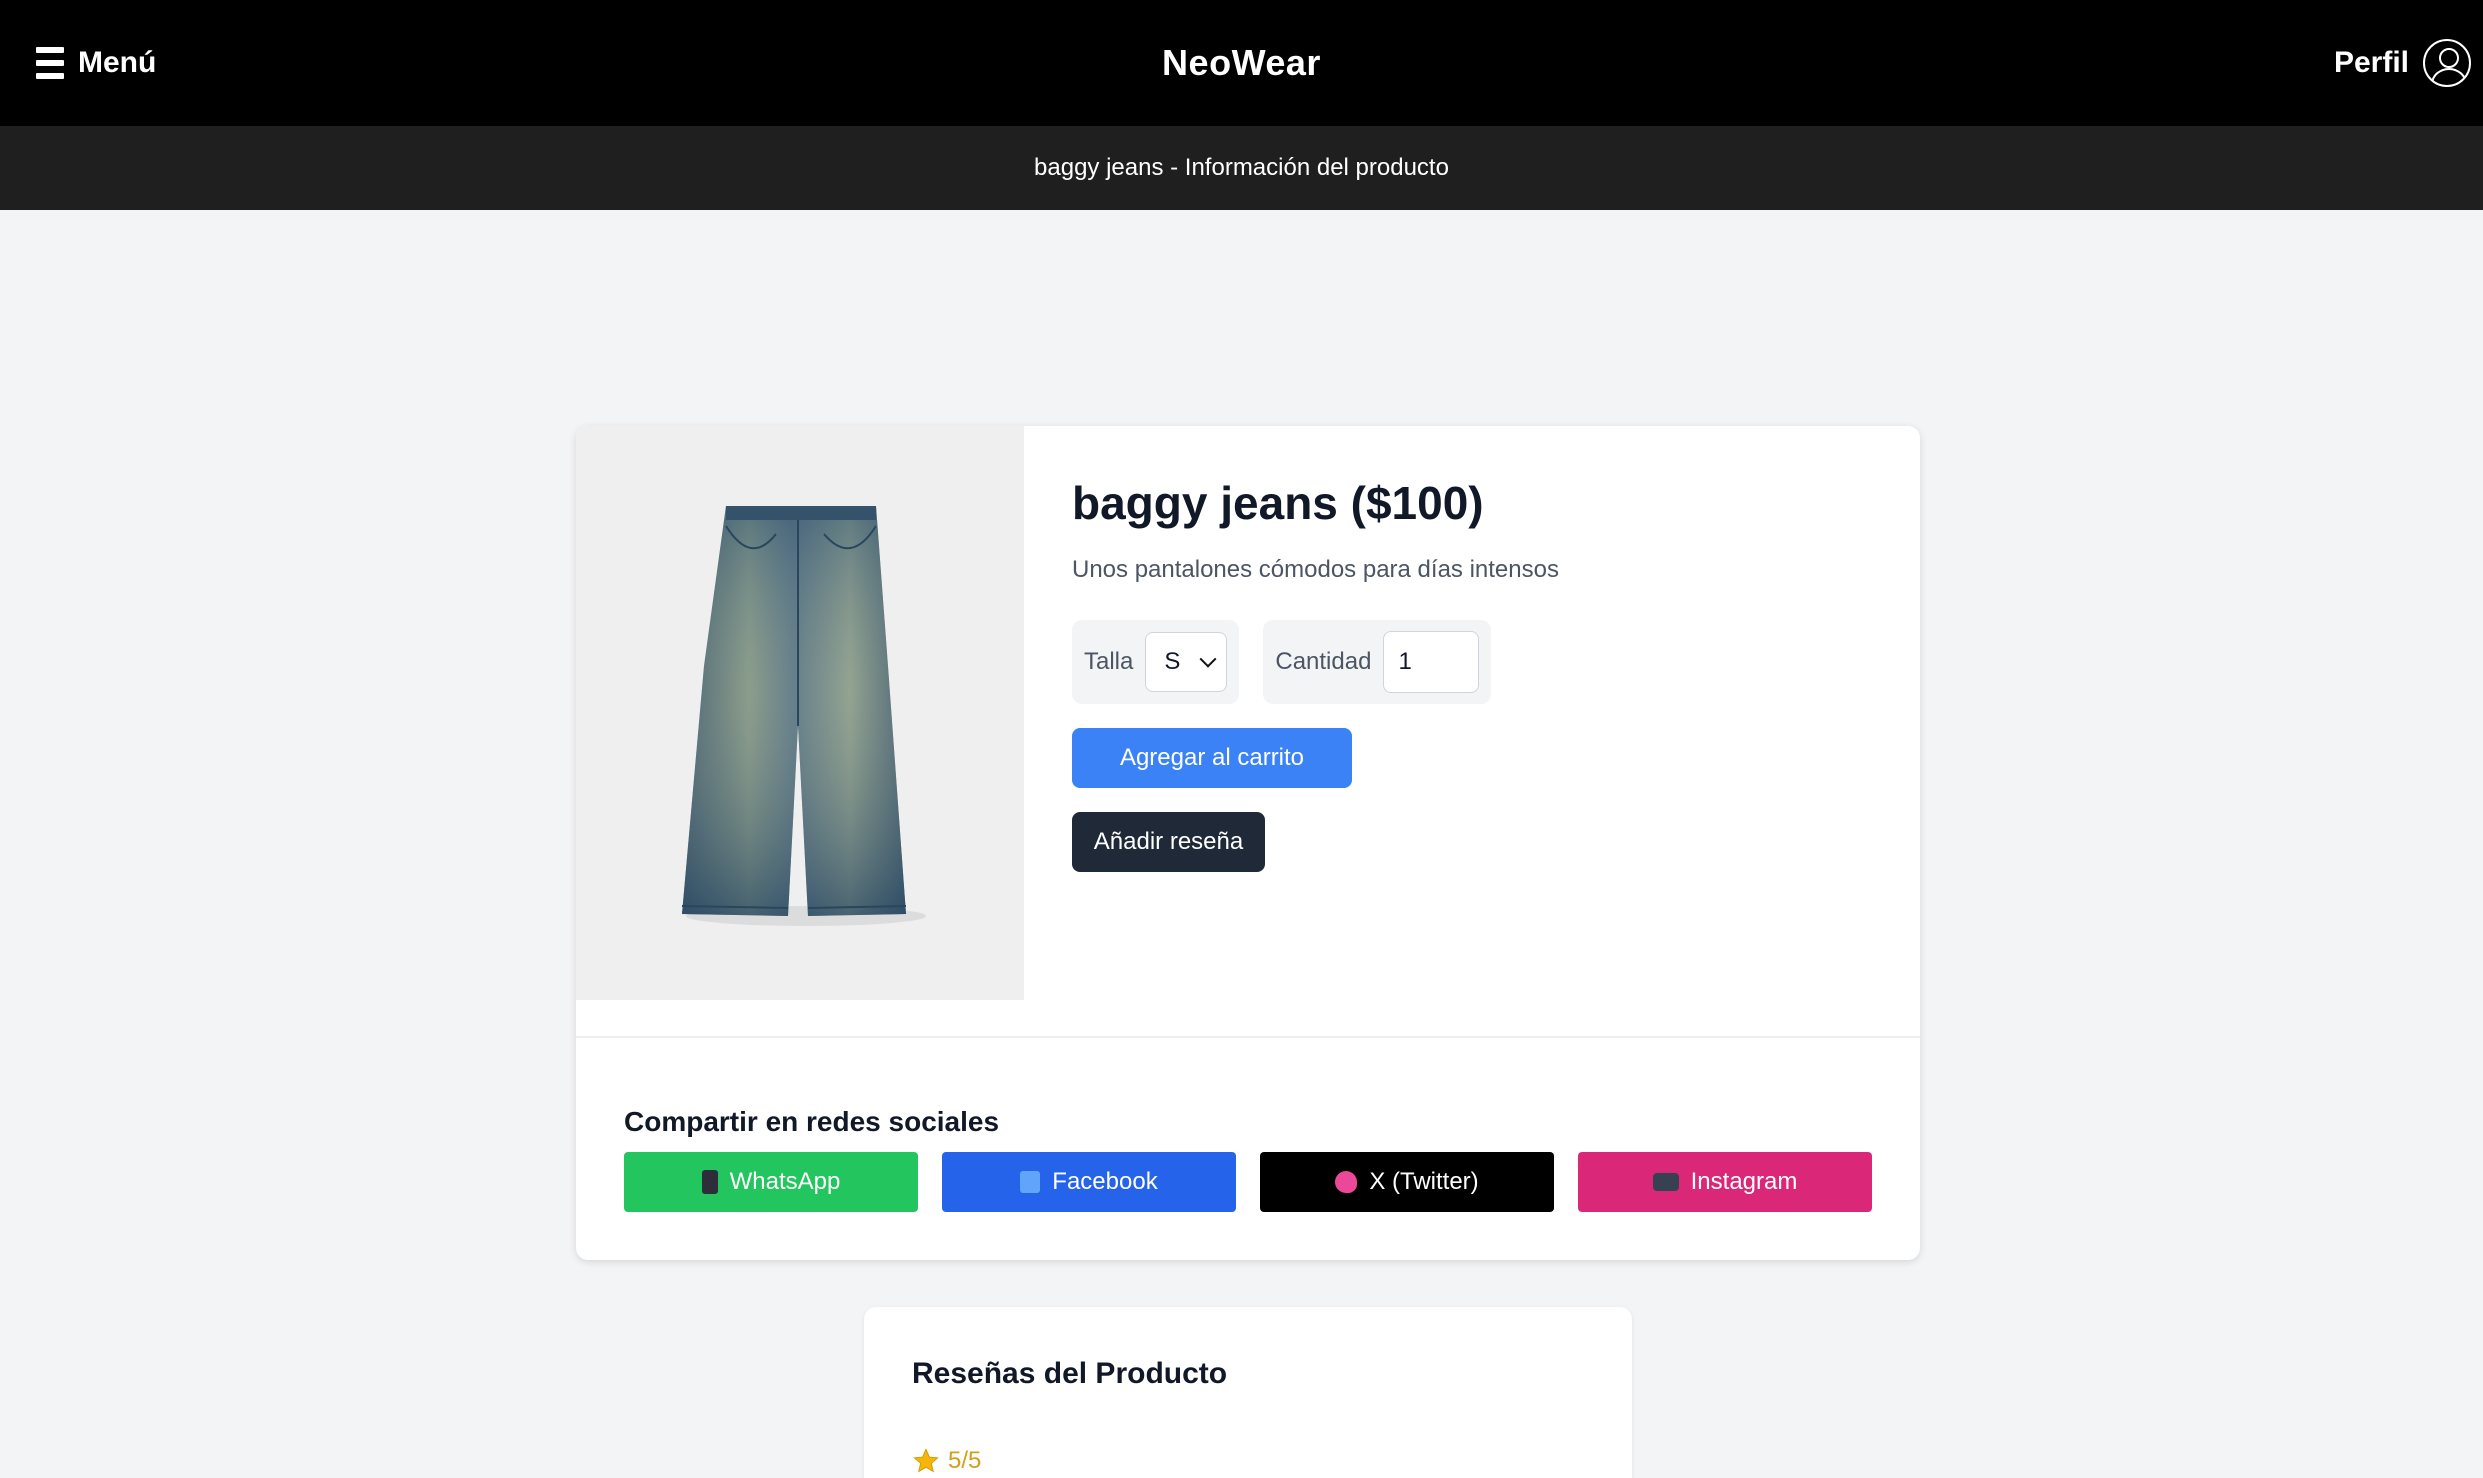  Describe the element at coordinates (1172, 661) in the screenshot. I see `size-value: S` at that location.